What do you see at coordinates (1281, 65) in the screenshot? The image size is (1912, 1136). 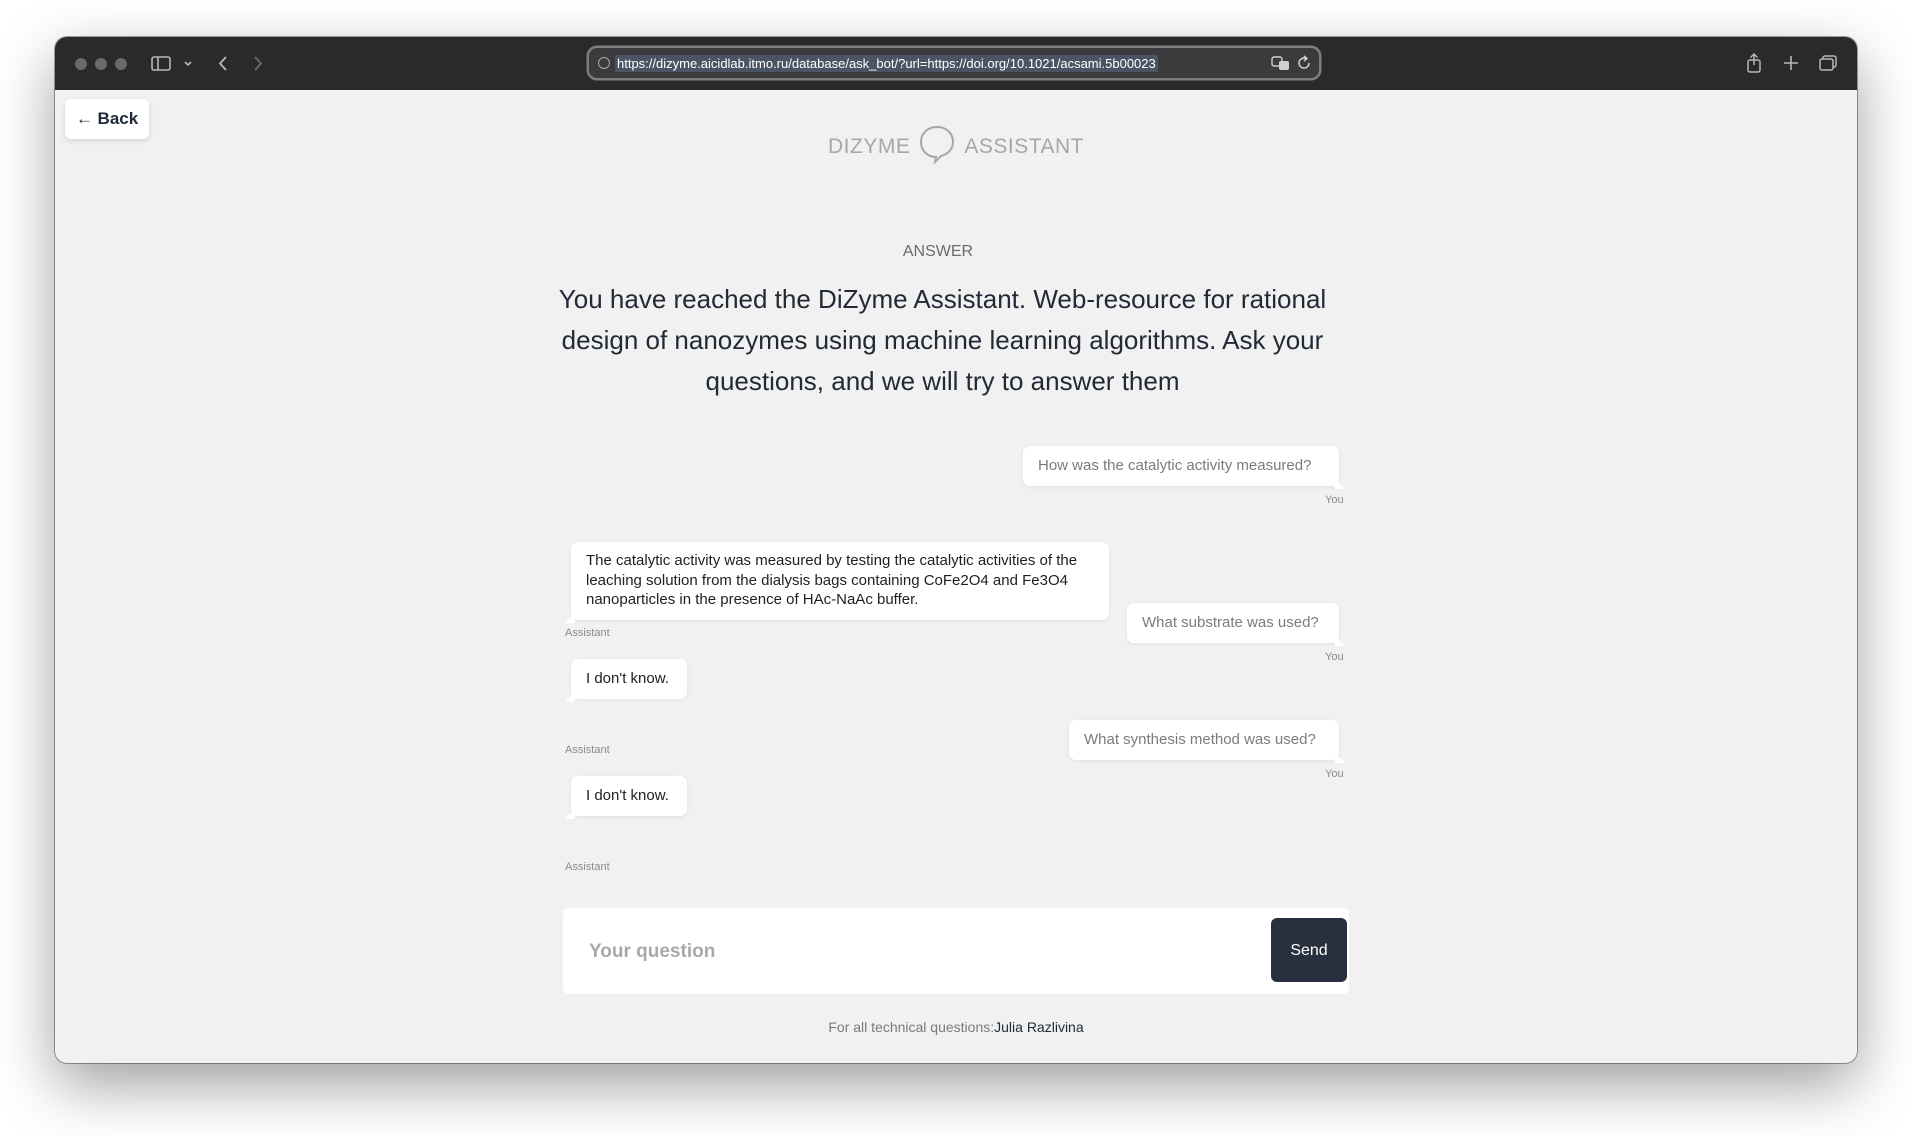 I see `translate-icon` at bounding box center [1281, 65].